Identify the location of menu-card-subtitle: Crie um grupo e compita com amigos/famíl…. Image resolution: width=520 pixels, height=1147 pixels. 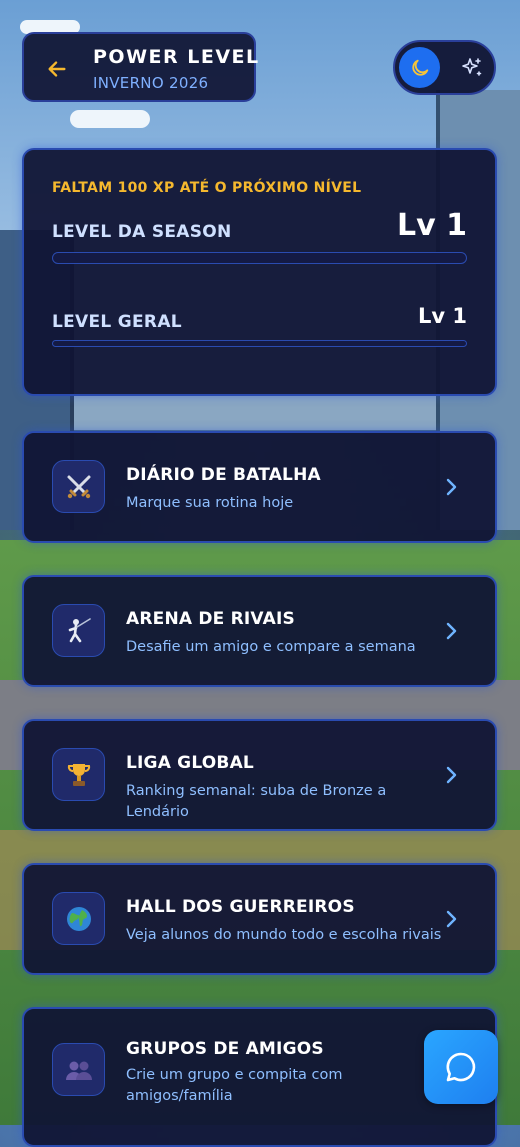
(234, 1085).